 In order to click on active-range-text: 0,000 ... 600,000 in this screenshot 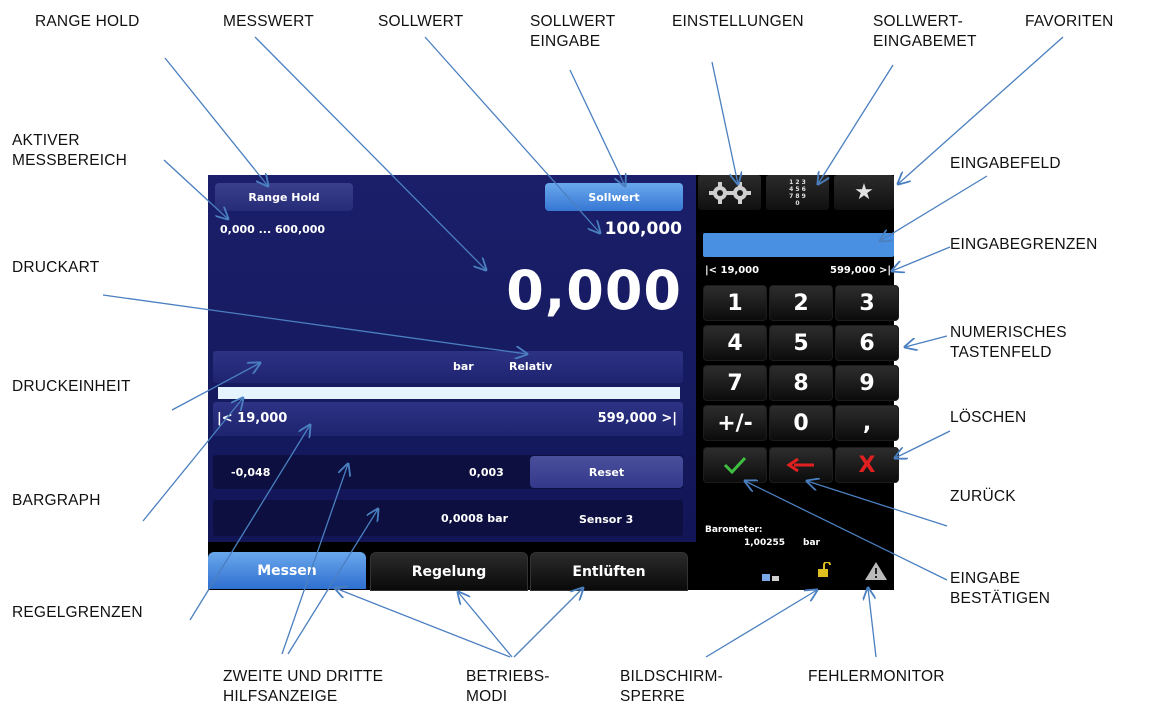, I will do `click(273, 229)`.